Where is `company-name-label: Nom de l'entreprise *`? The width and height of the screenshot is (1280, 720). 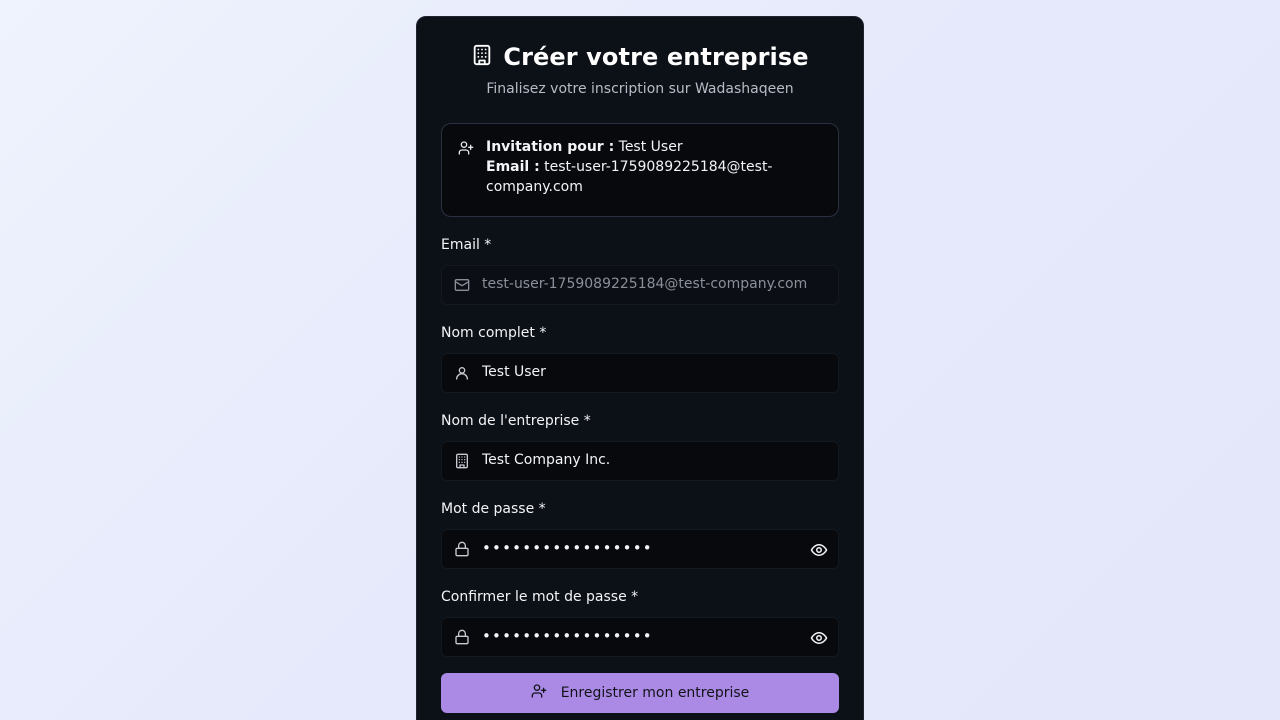 company-name-label: Nom de l'entreprise * is located at coordinates (516, 421).